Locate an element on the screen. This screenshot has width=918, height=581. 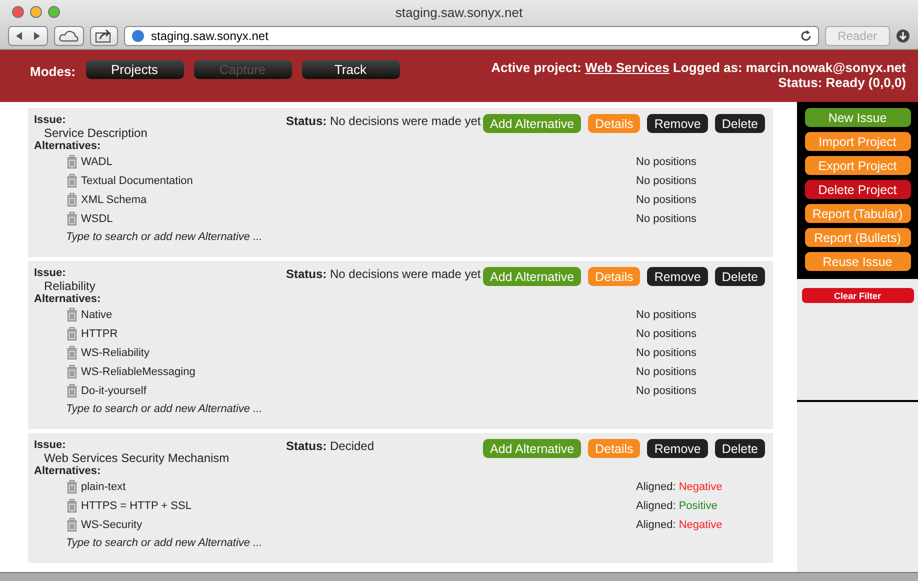
logged-as-text: Logged as: marcin.nowak@sonyx.net is located at coordinates (789, 67).